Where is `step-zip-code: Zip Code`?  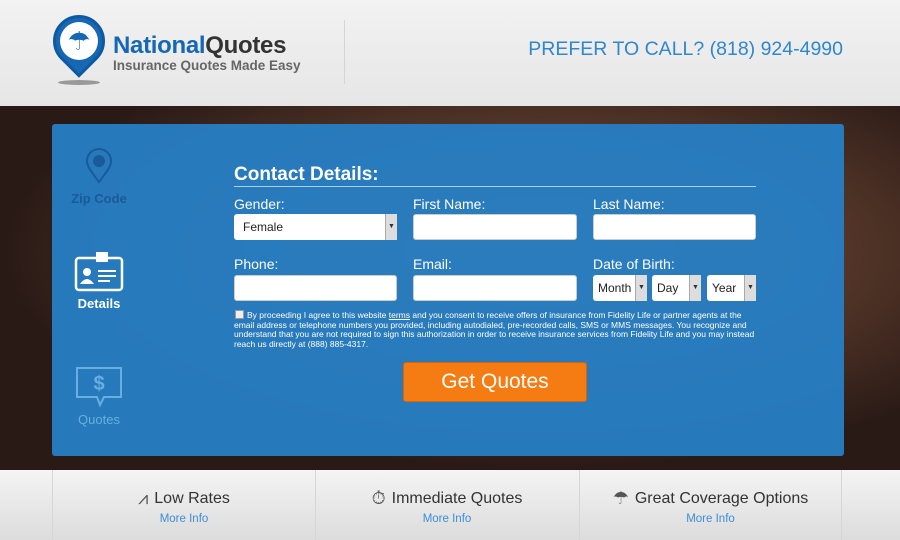 step-zip-code: Zip Code is located at coordinates (99, 175).